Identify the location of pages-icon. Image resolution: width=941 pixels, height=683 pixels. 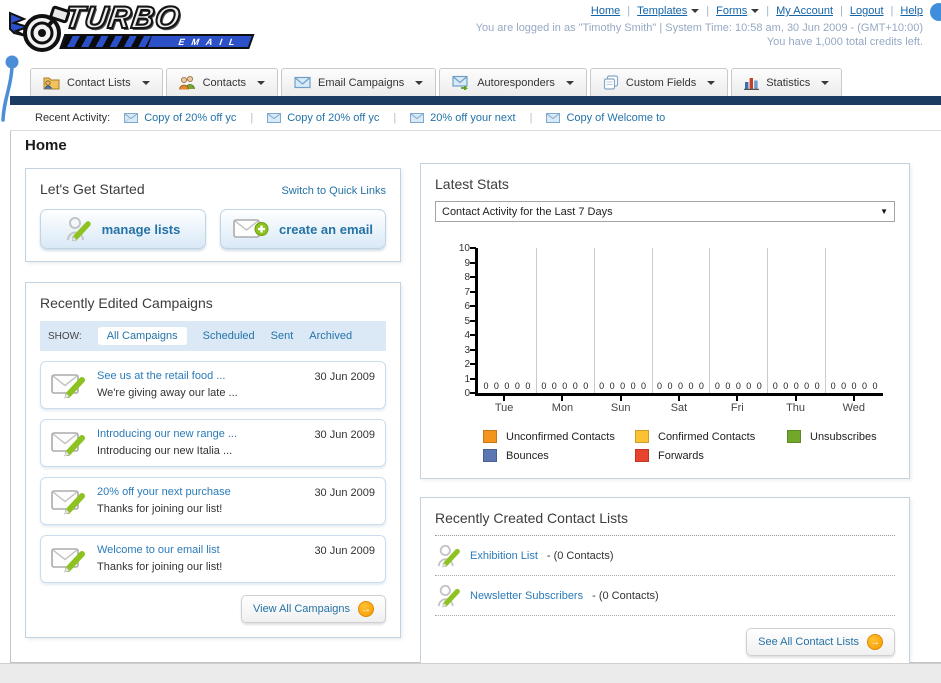
(610, 82).